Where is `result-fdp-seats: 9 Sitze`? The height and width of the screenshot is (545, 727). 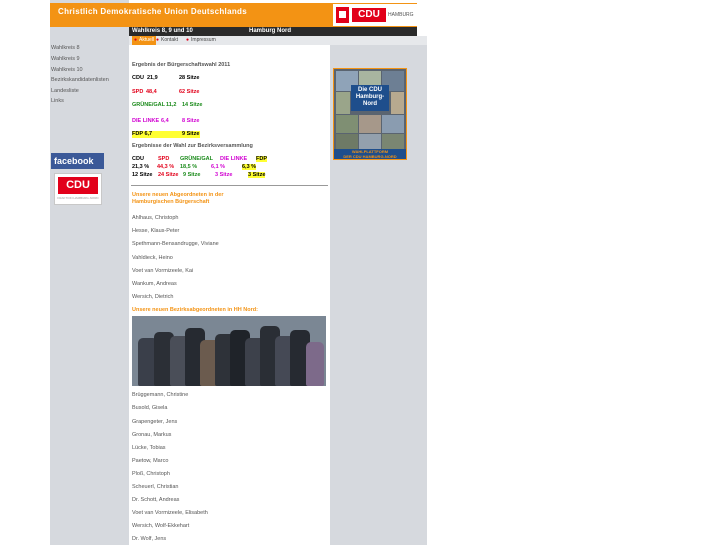
result-fdp-seats: 9 Sitze is located at coordinates (191, 134).